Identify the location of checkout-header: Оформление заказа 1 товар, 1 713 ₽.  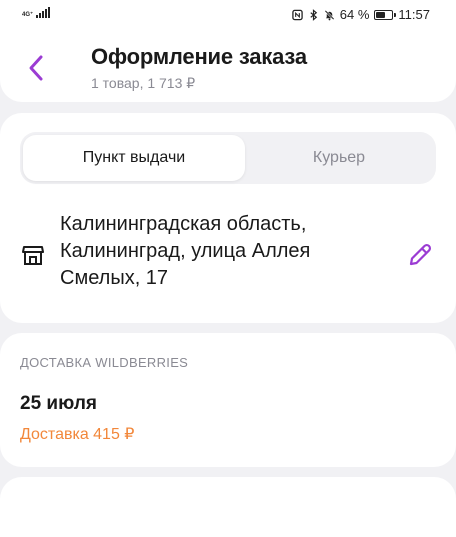
(228, 68).